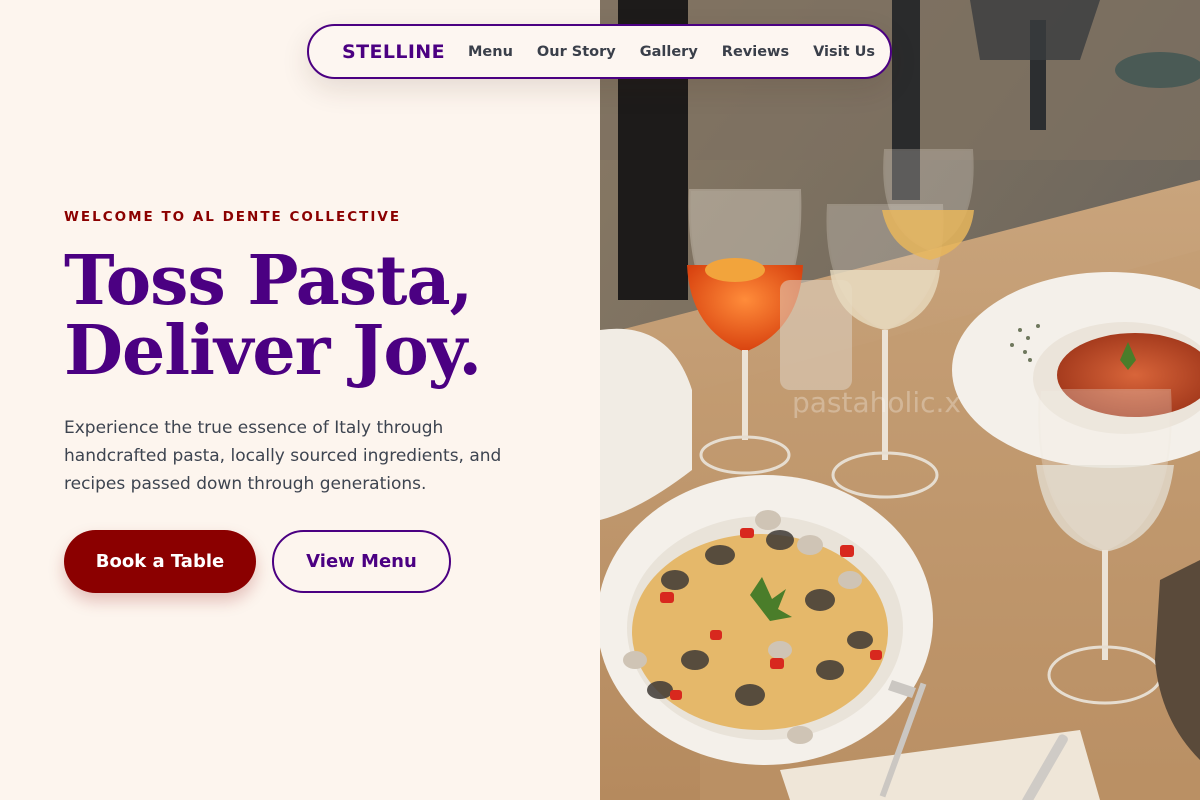 The height and width of the screenshot is (800, 1200). What do you see at coordinates (233, 217) in the screenshot?
I see `eyebrow-text: WELCOME TO AL DENTE COLLECTIVE` at bounding box center [233, 217].